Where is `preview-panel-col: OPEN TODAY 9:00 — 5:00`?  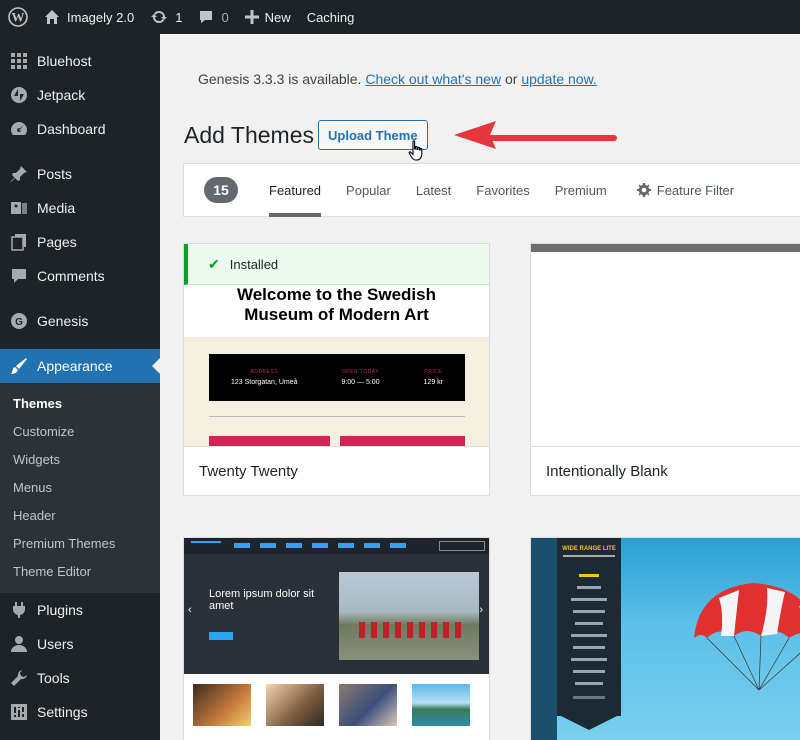 preview-panel-col: OPEN TODAY 9:00 — 5:00 is located at coordinates (360, 377).